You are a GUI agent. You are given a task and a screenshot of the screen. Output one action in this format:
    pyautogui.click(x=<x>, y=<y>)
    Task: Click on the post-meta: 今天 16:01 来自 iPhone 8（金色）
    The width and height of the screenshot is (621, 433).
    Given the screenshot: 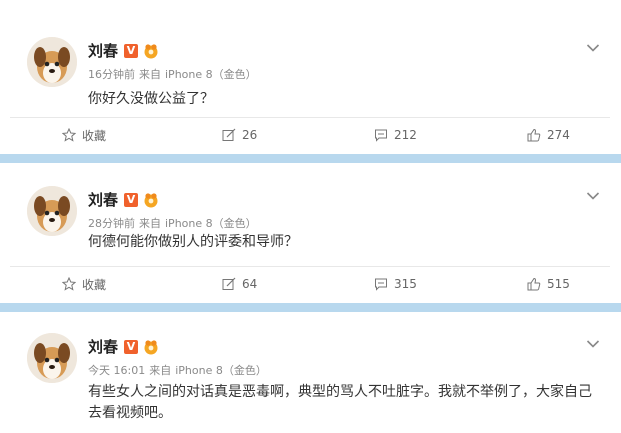 What is the action you would take?
    pyautogui.click(x=179, y=371)
    